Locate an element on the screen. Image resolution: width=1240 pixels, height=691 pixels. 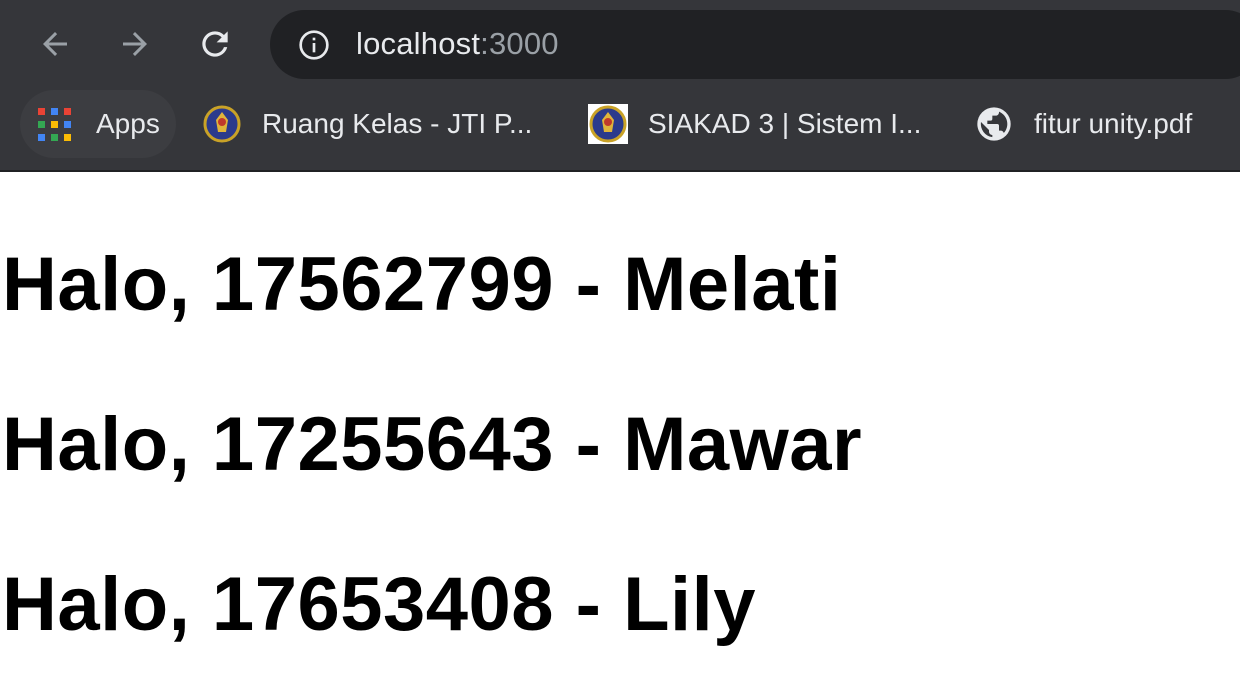
url-host: localhost is located at coordinates (418, 43).